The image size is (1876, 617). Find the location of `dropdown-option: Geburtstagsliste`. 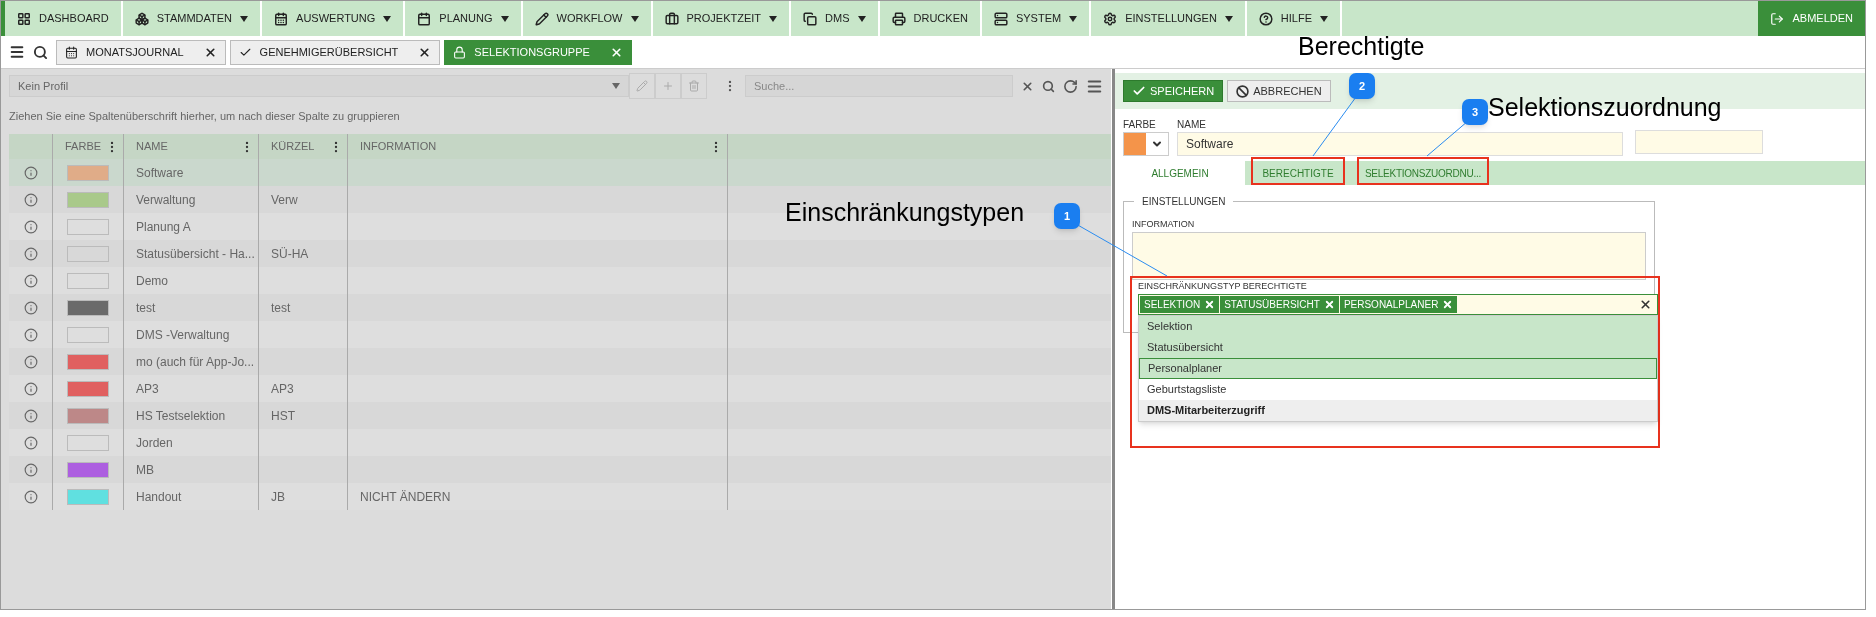

dropdown-option: Geburtstagsliste is located at coordinates (1398, 389).